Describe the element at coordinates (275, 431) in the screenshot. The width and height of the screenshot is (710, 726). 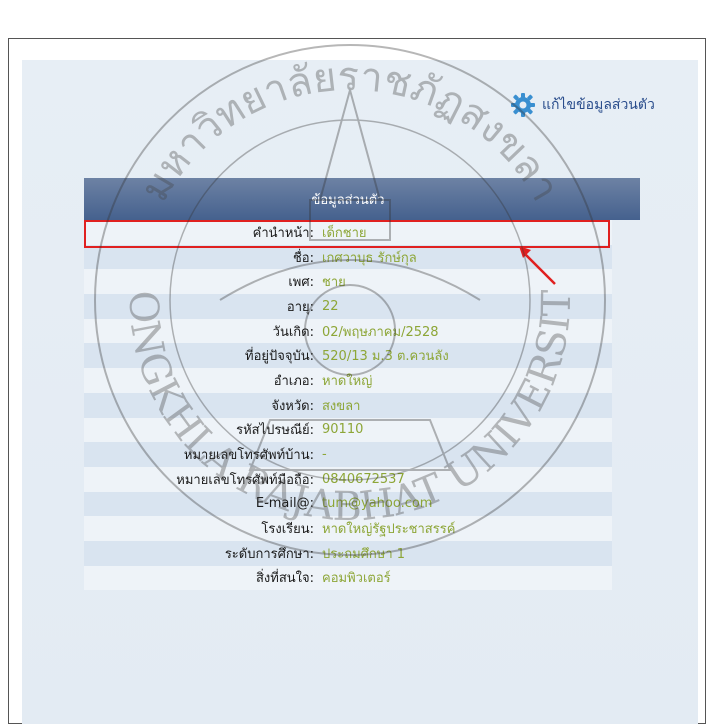
I see `field-label: รหัสไปรษณีย์:` at that location.